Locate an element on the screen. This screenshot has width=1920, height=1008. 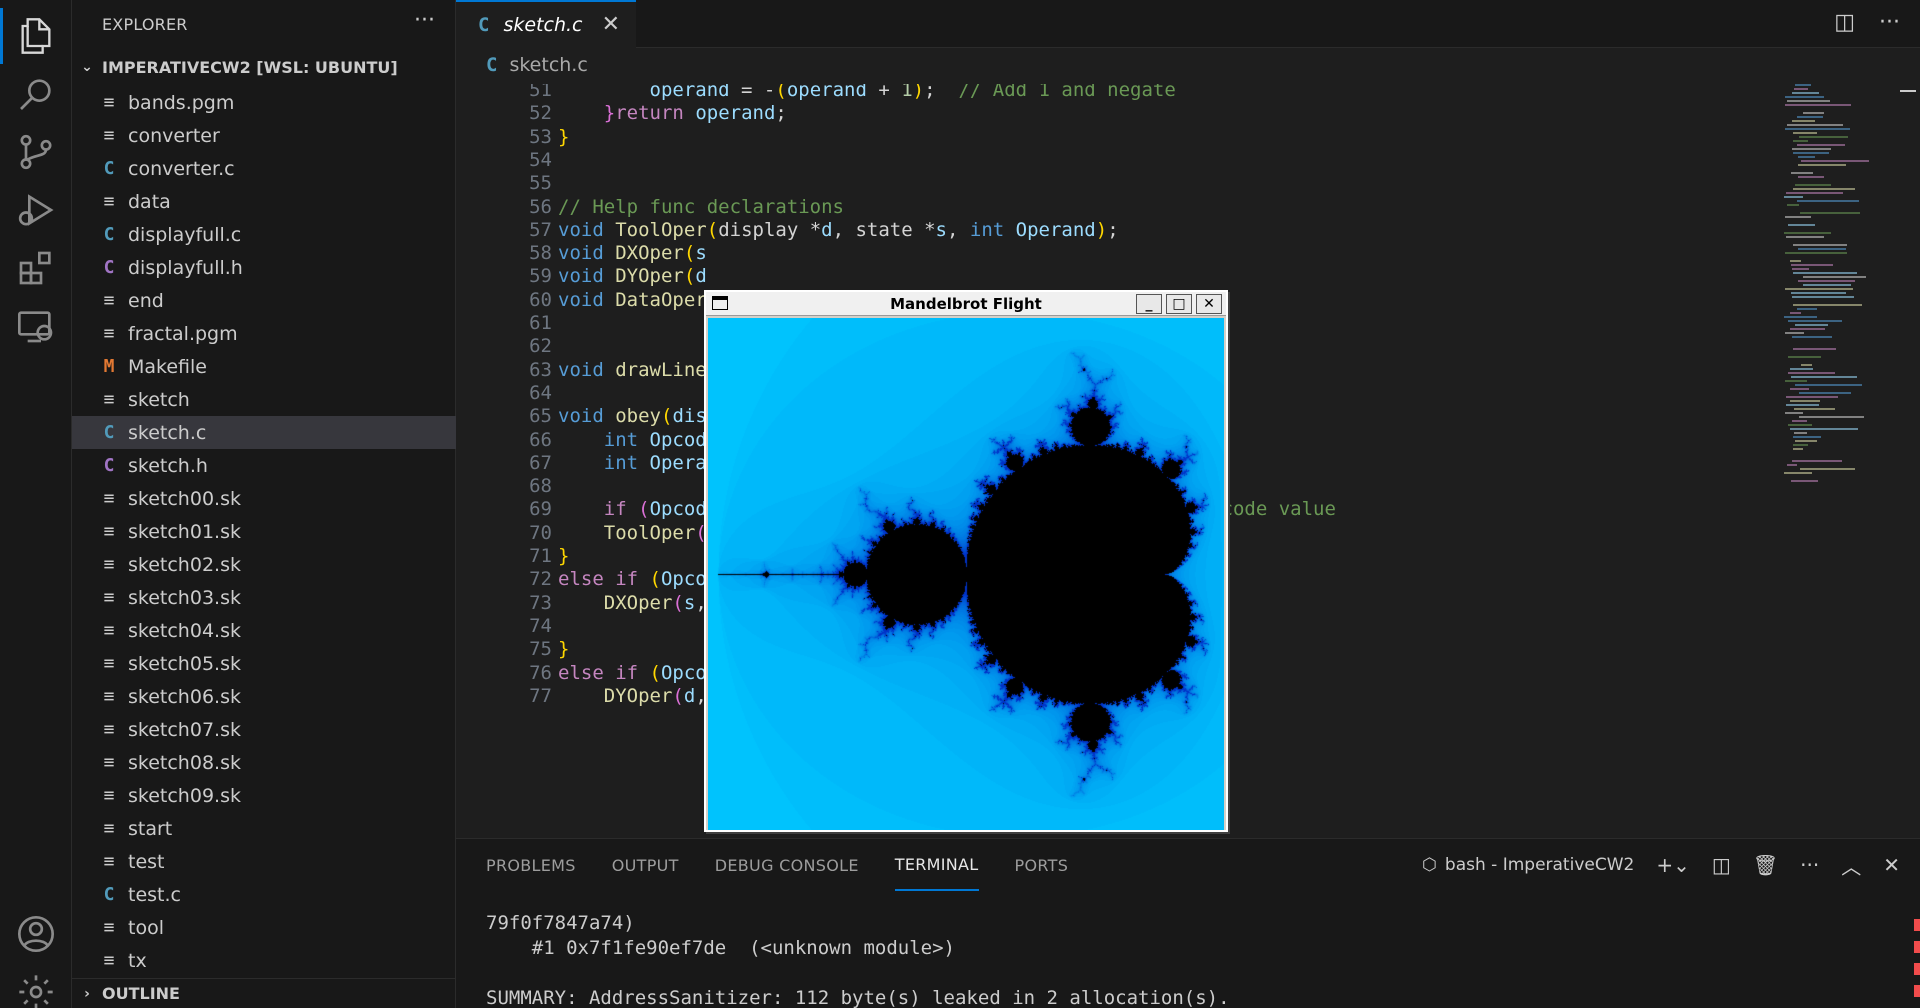
tab-sketch-c: C sketch.c ✕ is located at coordinates (546, 24).